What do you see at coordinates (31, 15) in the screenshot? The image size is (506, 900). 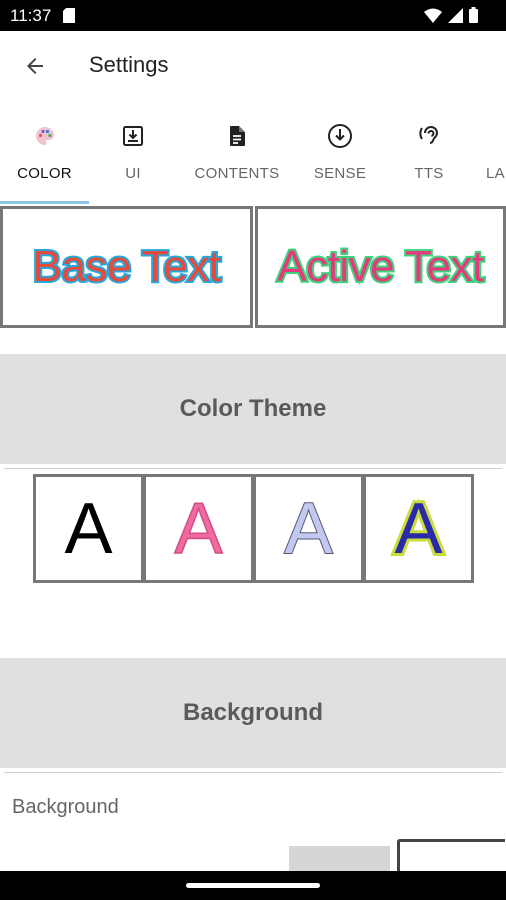 I see `status-time: 11:37` at bounding box center [31, 15].